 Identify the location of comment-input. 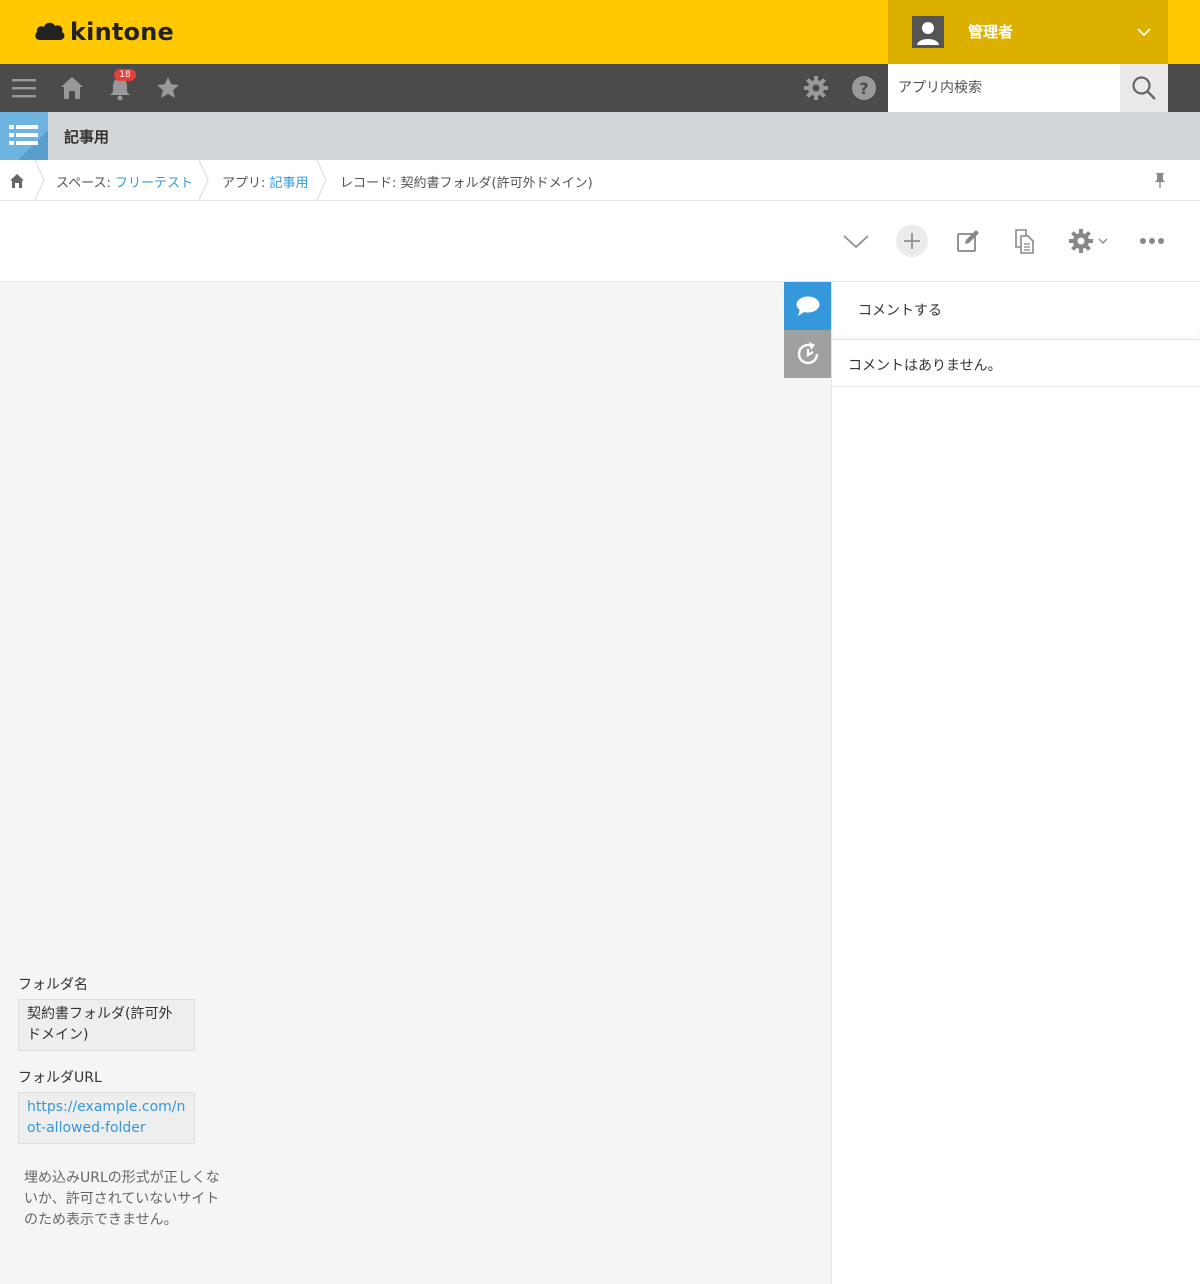
(1015, 311).